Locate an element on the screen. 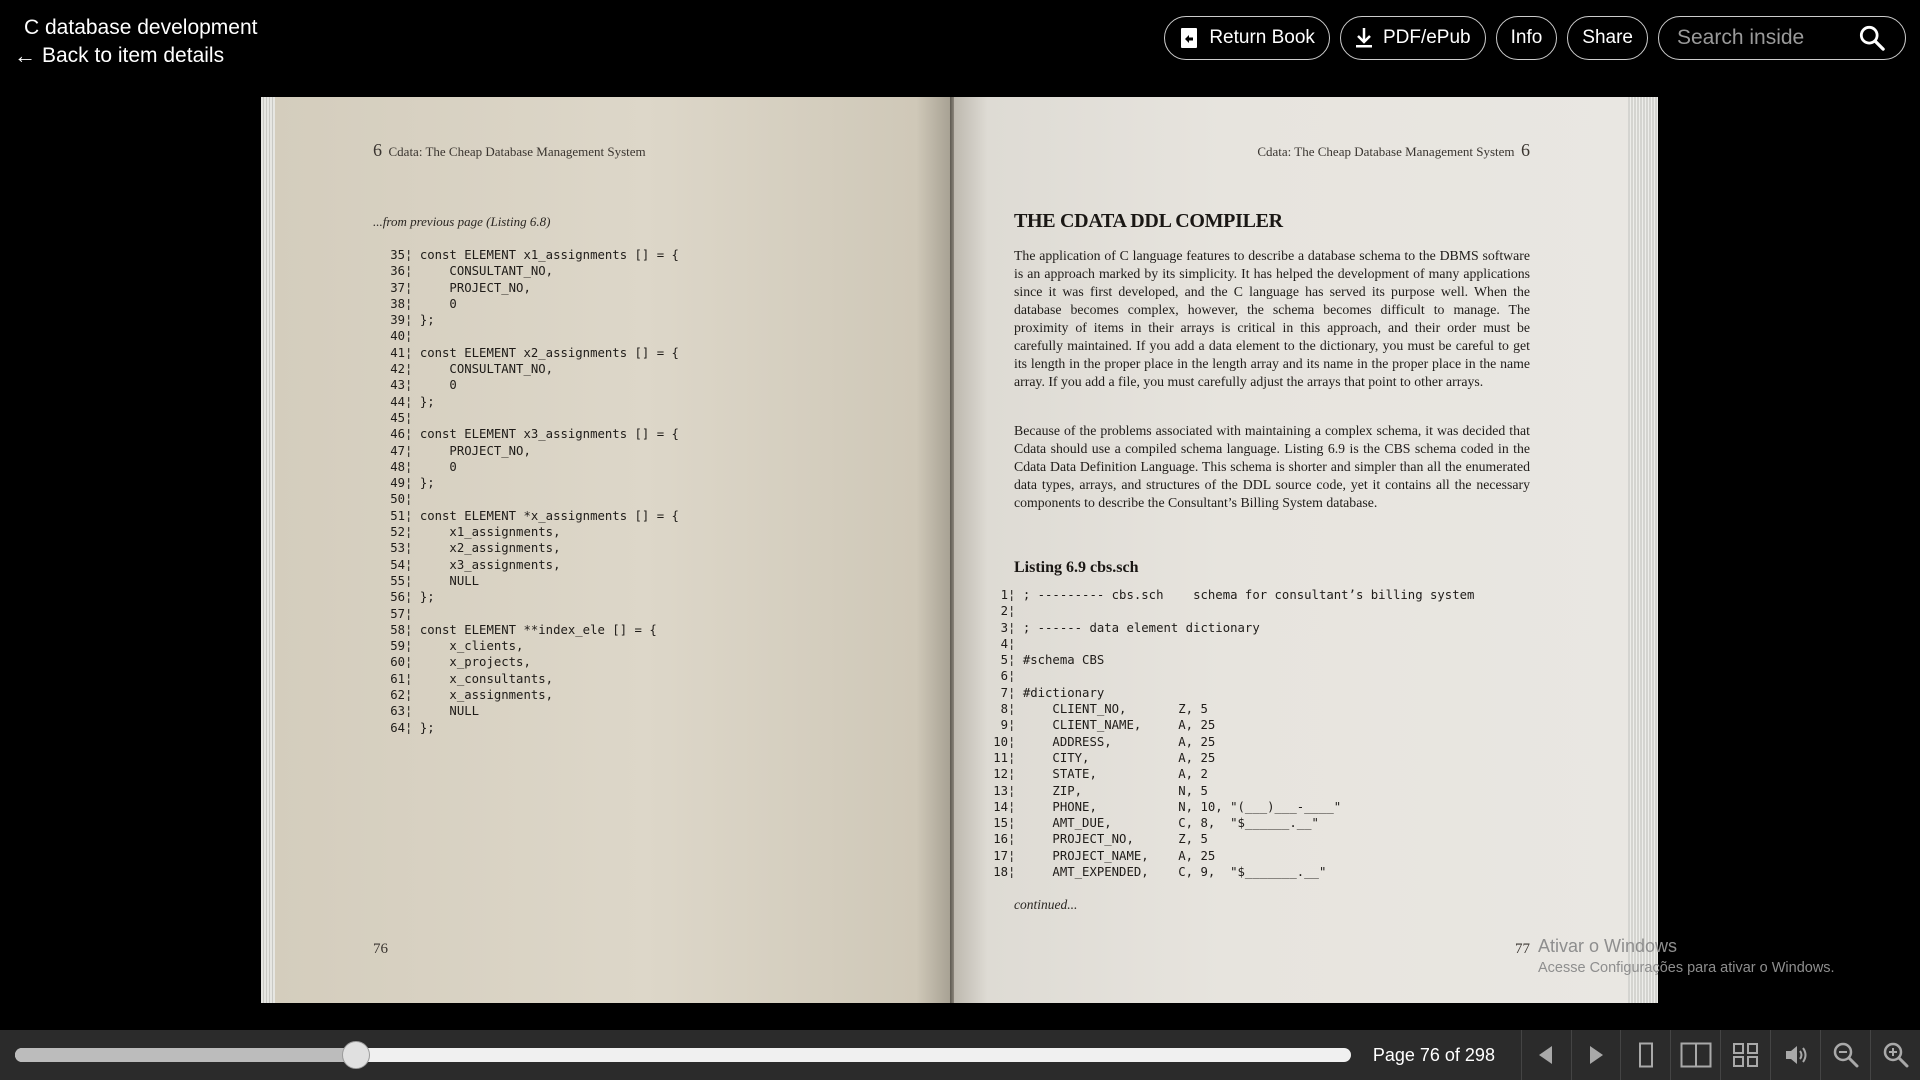 This screenshot has height=1080, width=1920. next-page-button is located at coordinates (1595, 1055).